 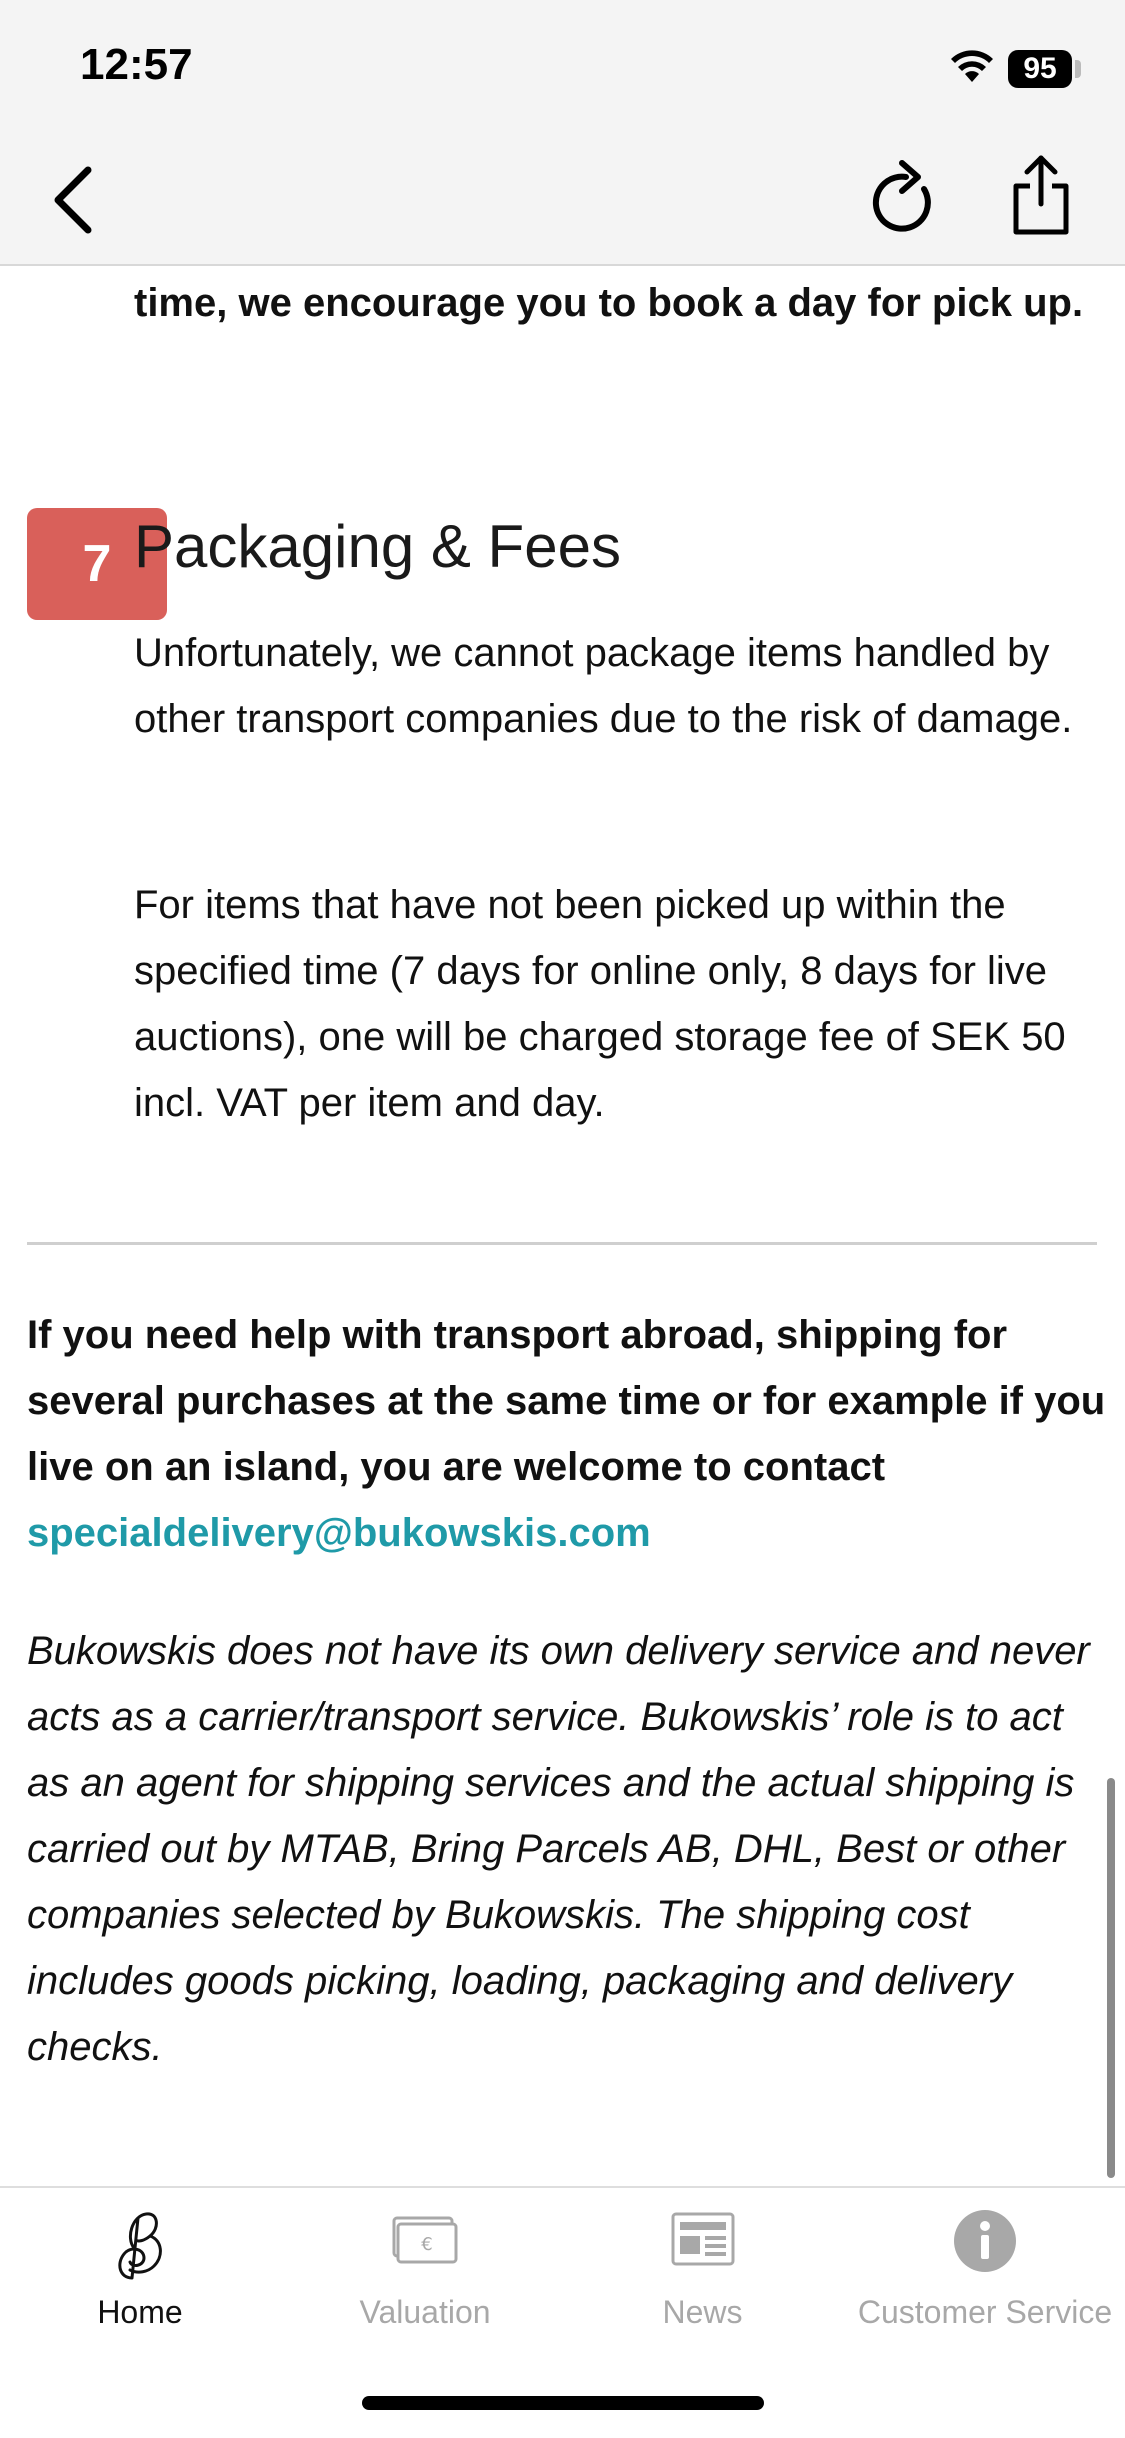 I want to click on special-delivery-email-link: specialdelivery@bukowskis.com, so click(x=339, y=1533).